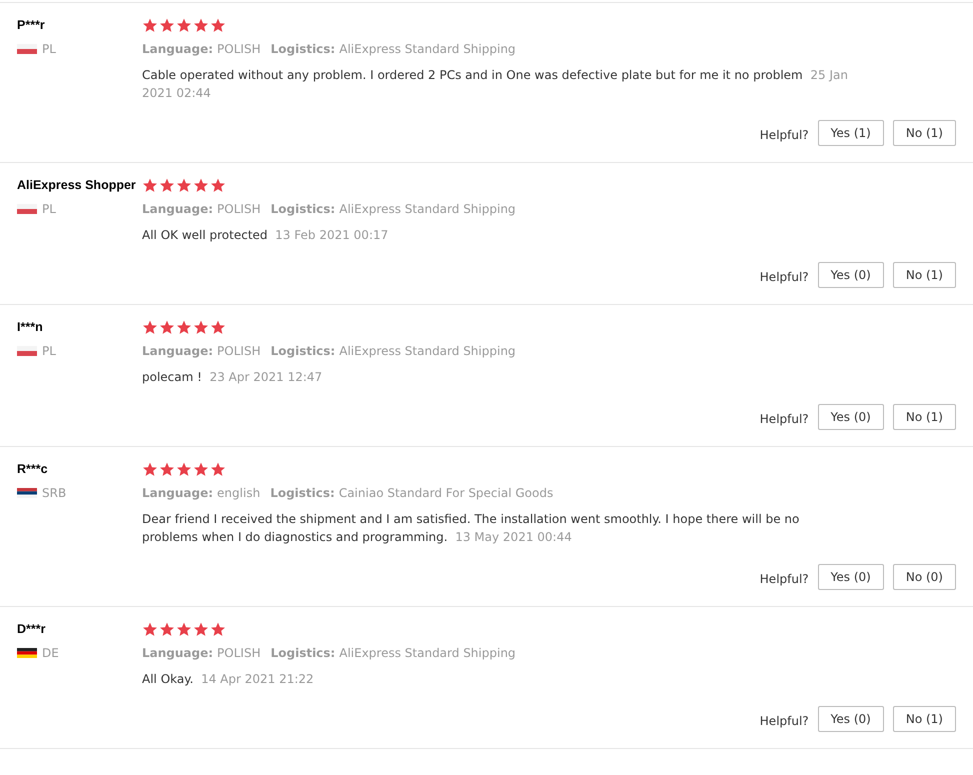 The width and height of the screenshot is (973, 775). Describe the element at coordinates (238, 493) in the screenshot. I see `language-value: english` at that location.